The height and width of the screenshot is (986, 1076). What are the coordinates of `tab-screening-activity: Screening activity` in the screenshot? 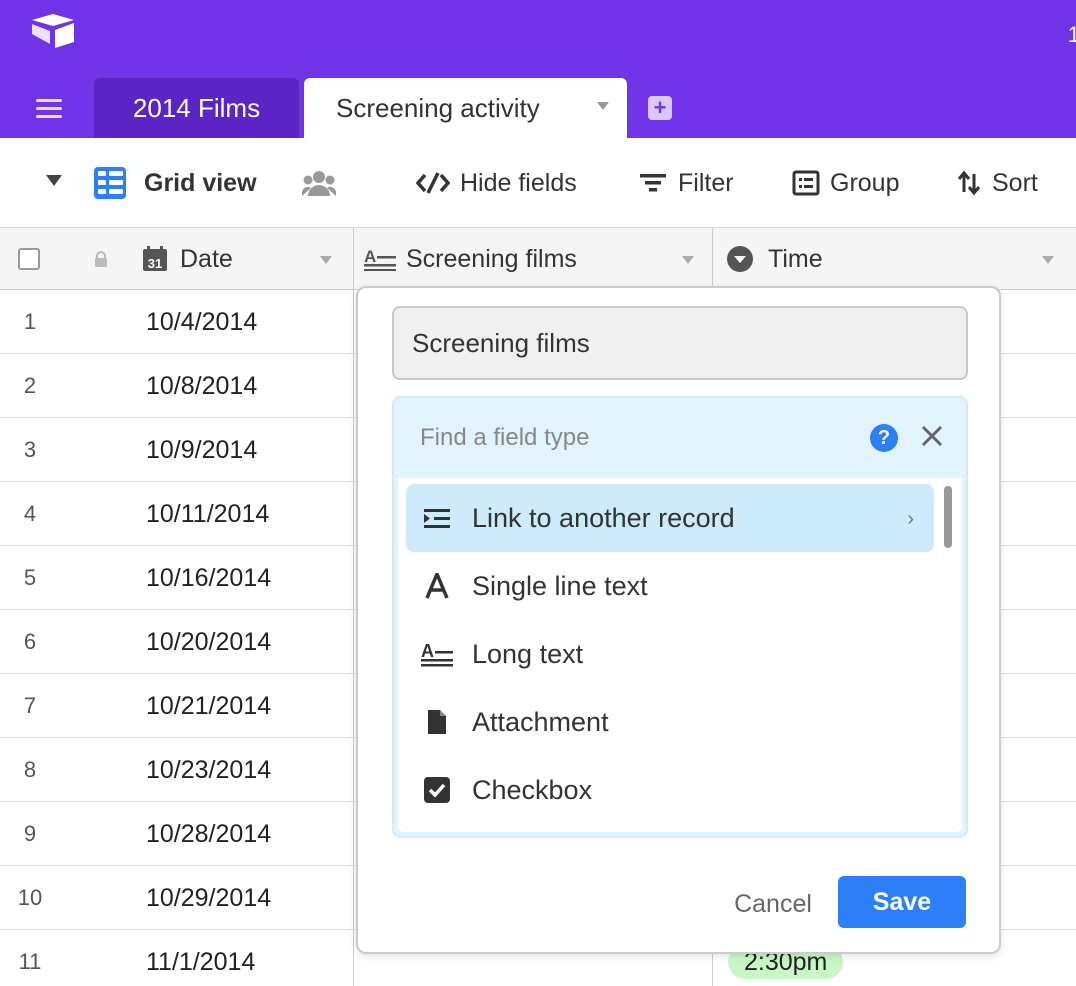 It's located at (465, 108).